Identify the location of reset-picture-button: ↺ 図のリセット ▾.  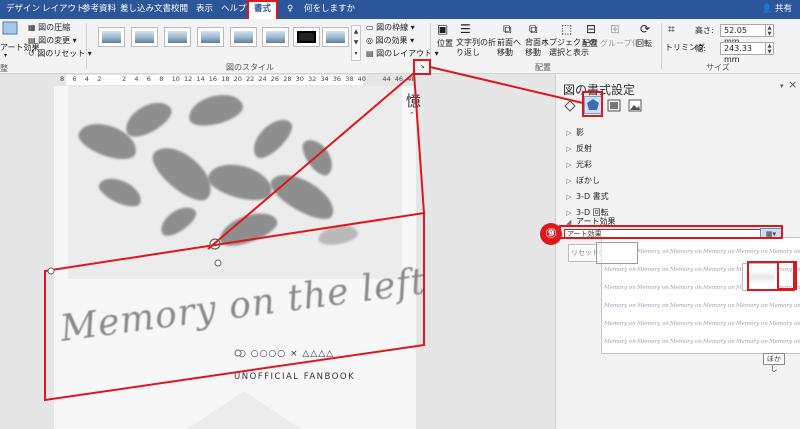
(60, 53).